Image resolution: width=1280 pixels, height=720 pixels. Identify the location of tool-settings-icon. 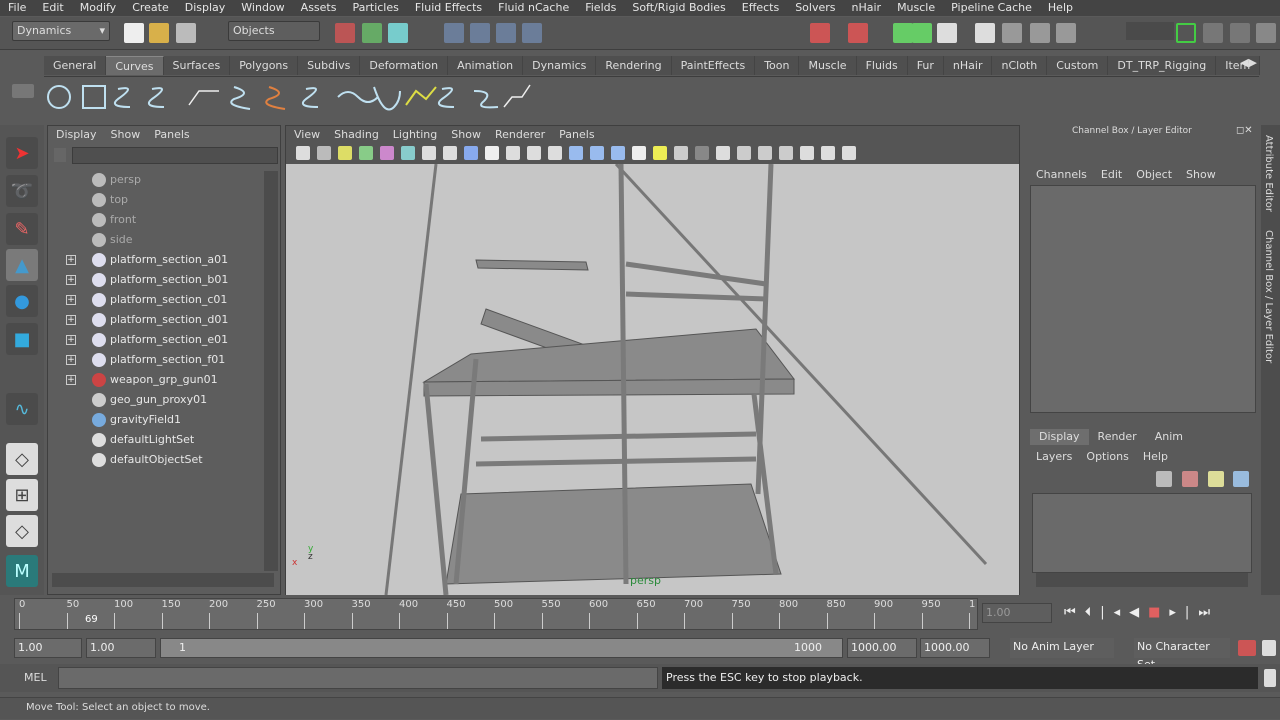
(1240, 33).